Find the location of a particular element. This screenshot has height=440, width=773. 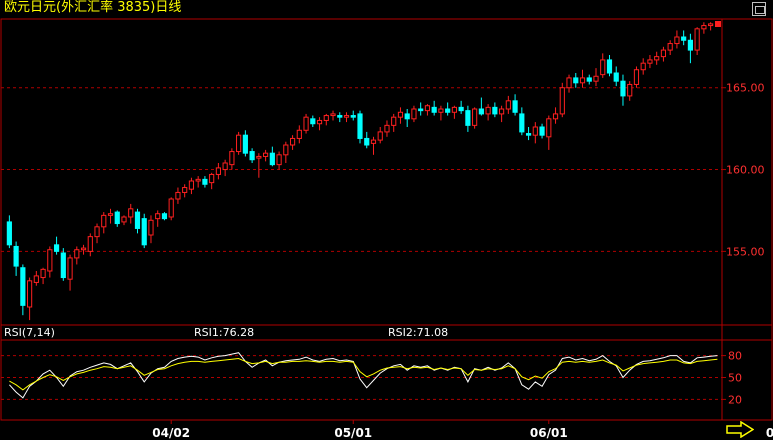

rsi-level-label: 50 is located at coordinates (735, 378).